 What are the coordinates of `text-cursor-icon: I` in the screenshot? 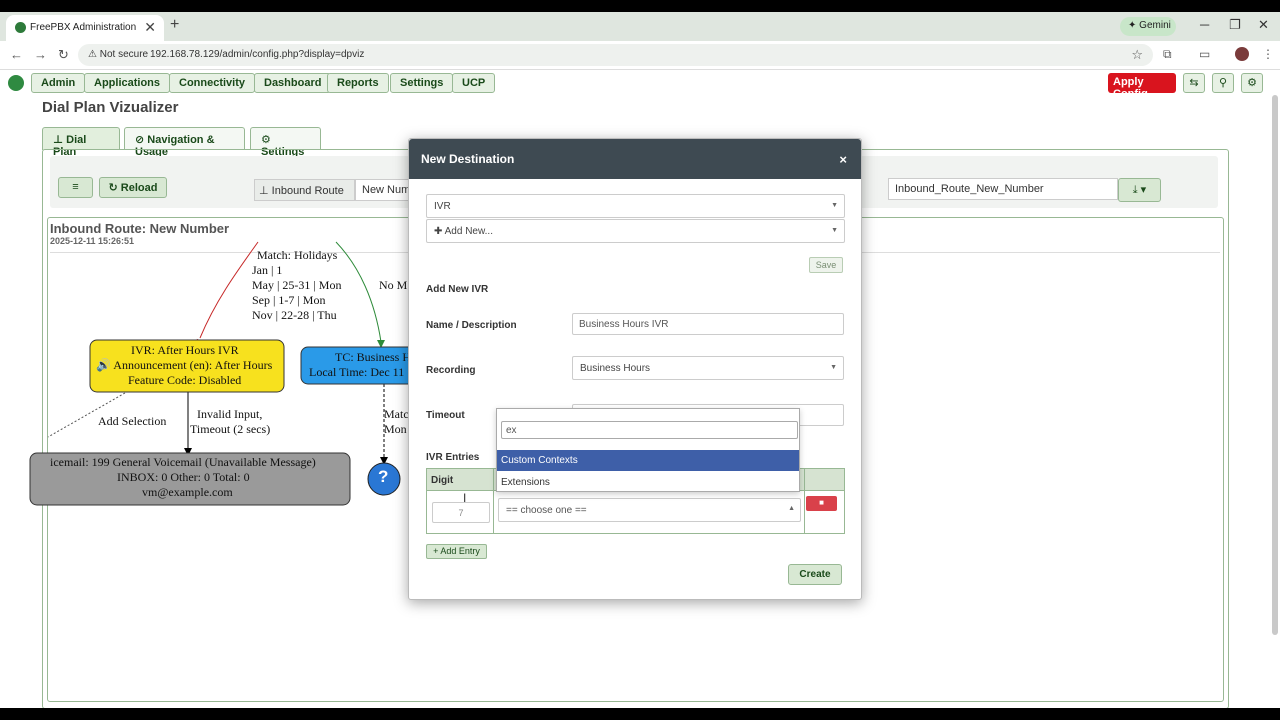 It's located at (465, 498).